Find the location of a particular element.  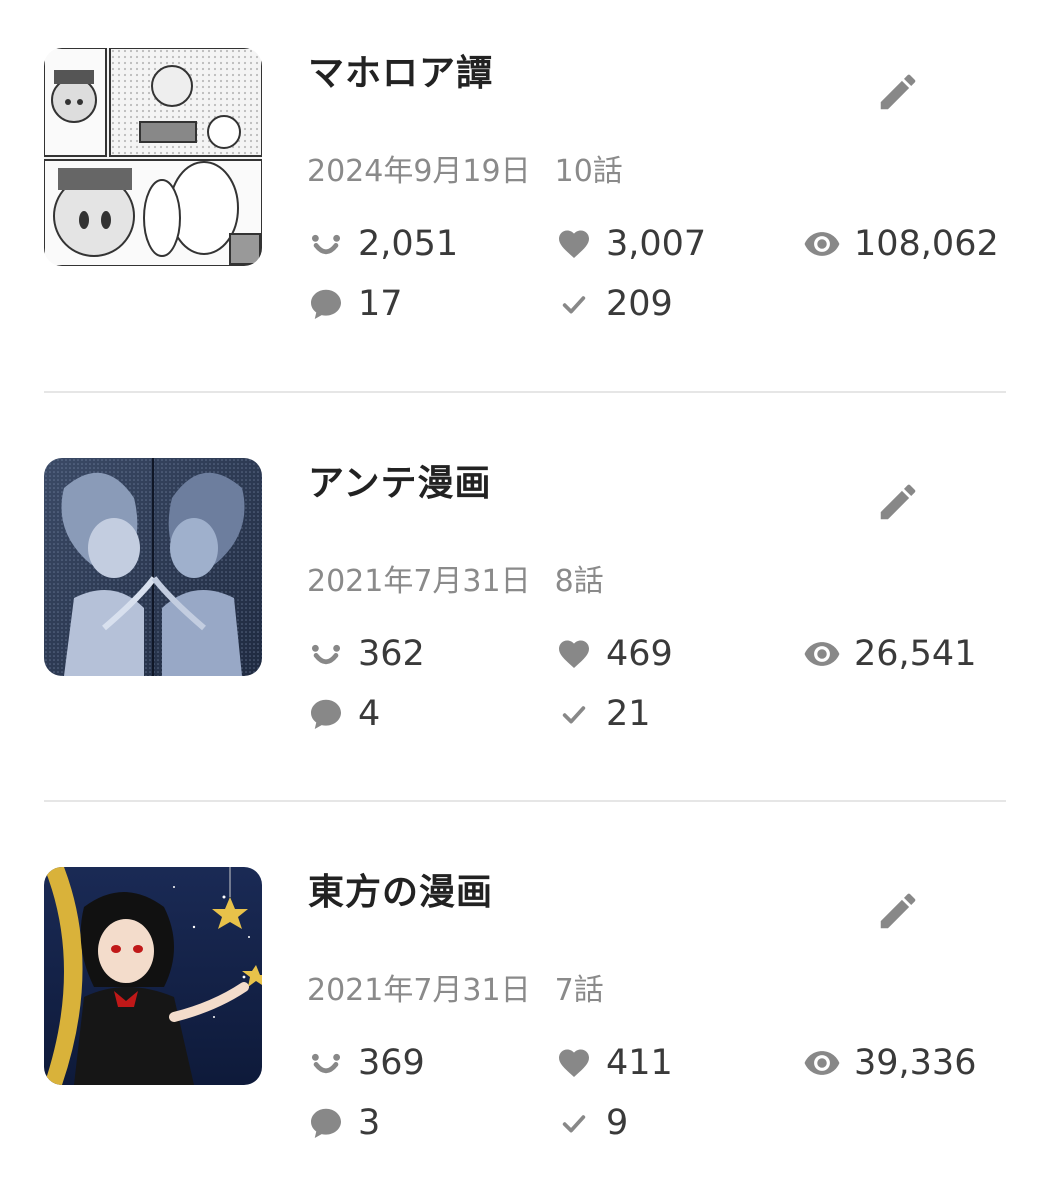

view-value: 108,062 is located at coordinates (926, 244).